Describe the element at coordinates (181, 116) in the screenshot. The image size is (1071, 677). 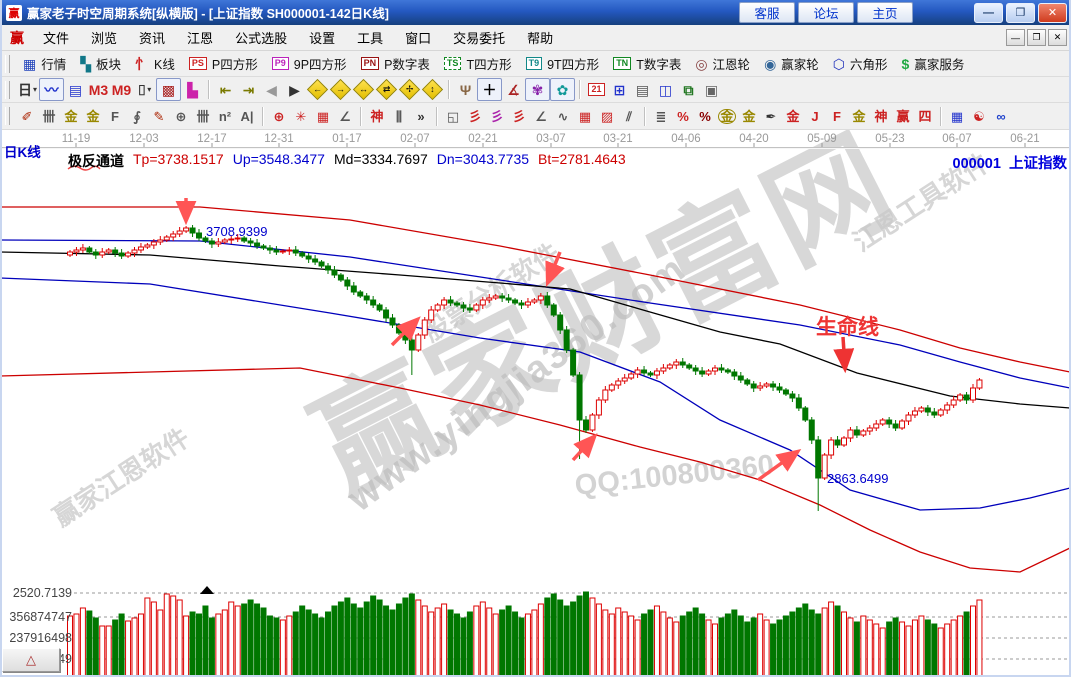
I see `cycle-ruler-button: ⊕` at that location.